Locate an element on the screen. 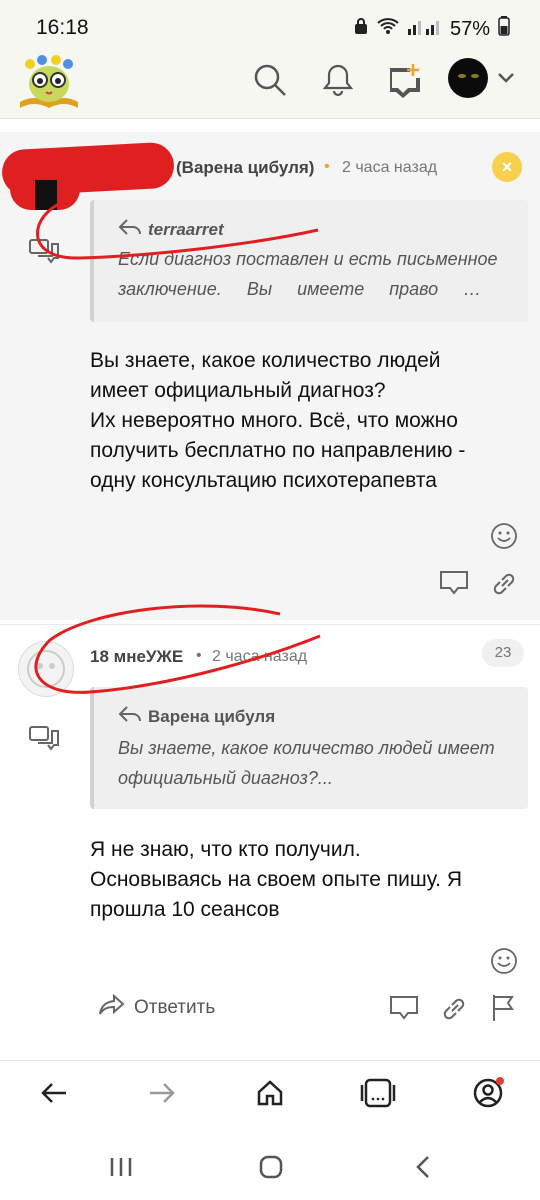  comment-body-line: Основываясь на своем опыте пишу. Я is located at coordinates (276, 879).